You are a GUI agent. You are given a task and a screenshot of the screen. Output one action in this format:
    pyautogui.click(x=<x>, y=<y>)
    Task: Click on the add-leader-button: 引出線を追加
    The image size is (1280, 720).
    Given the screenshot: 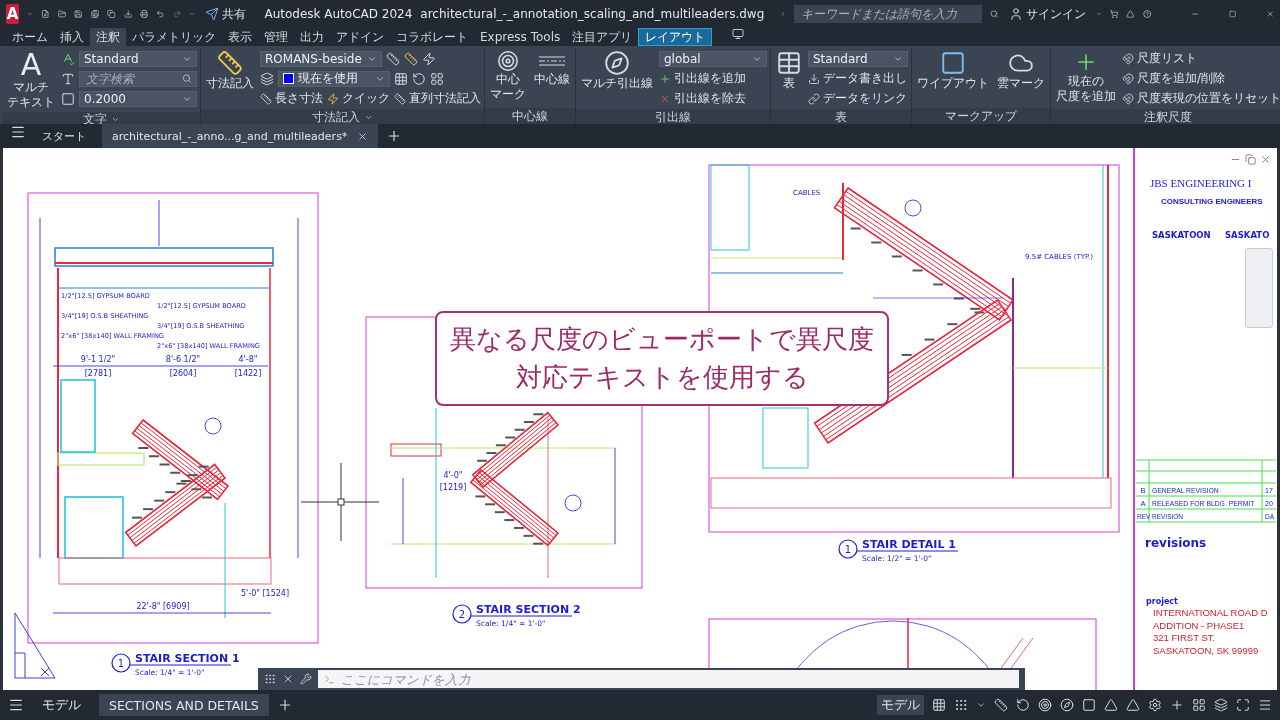 What is the action you would take?
    pyautogui.click(x=702, y=78)
    